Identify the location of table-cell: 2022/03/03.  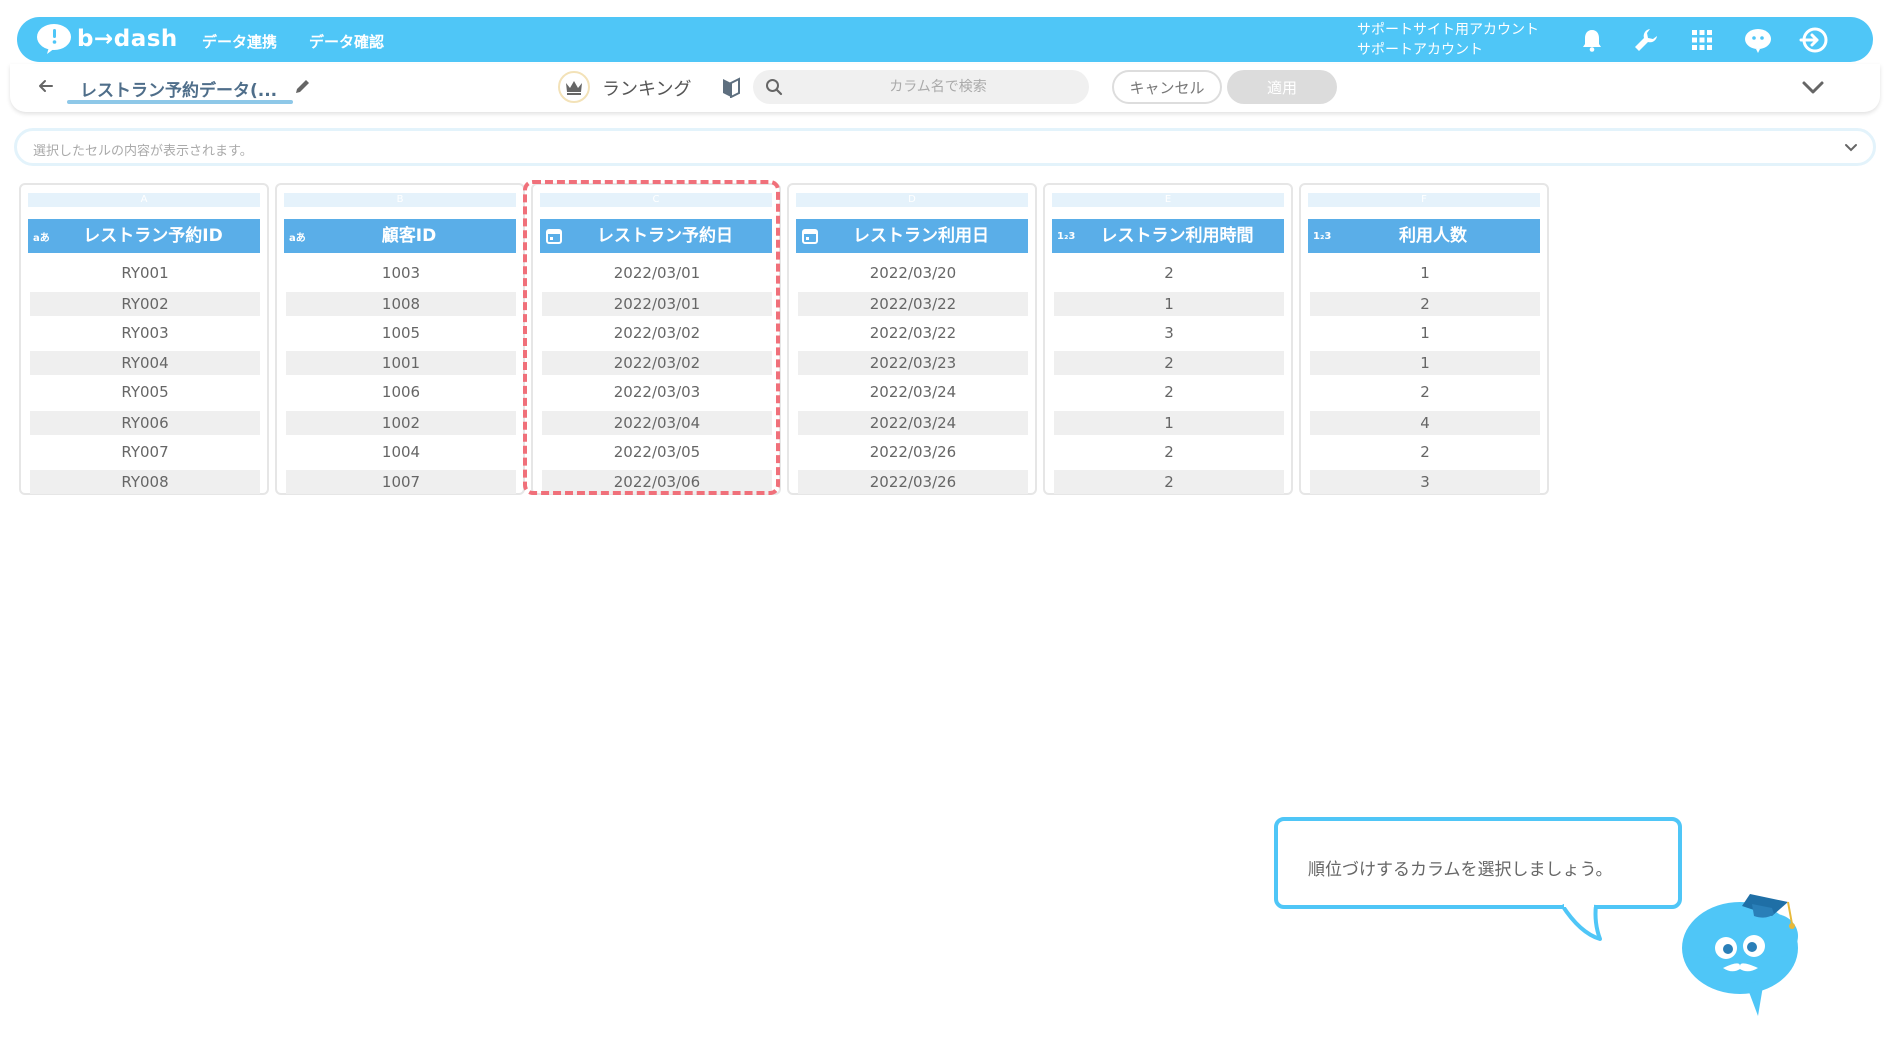
(657, 393).